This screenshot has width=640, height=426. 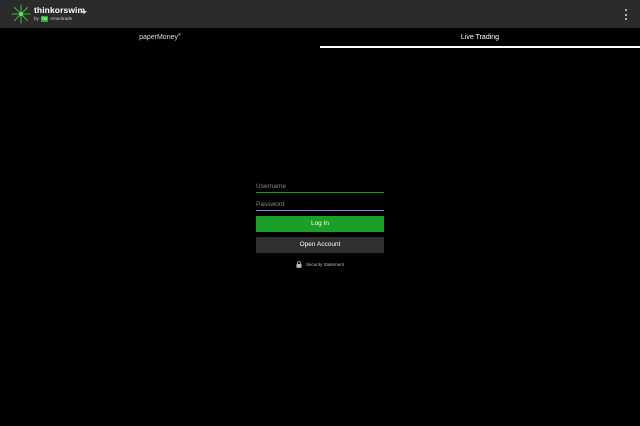 I want to click on login-form: Log In Open Account Security Statement, so click(x=320, y=224).